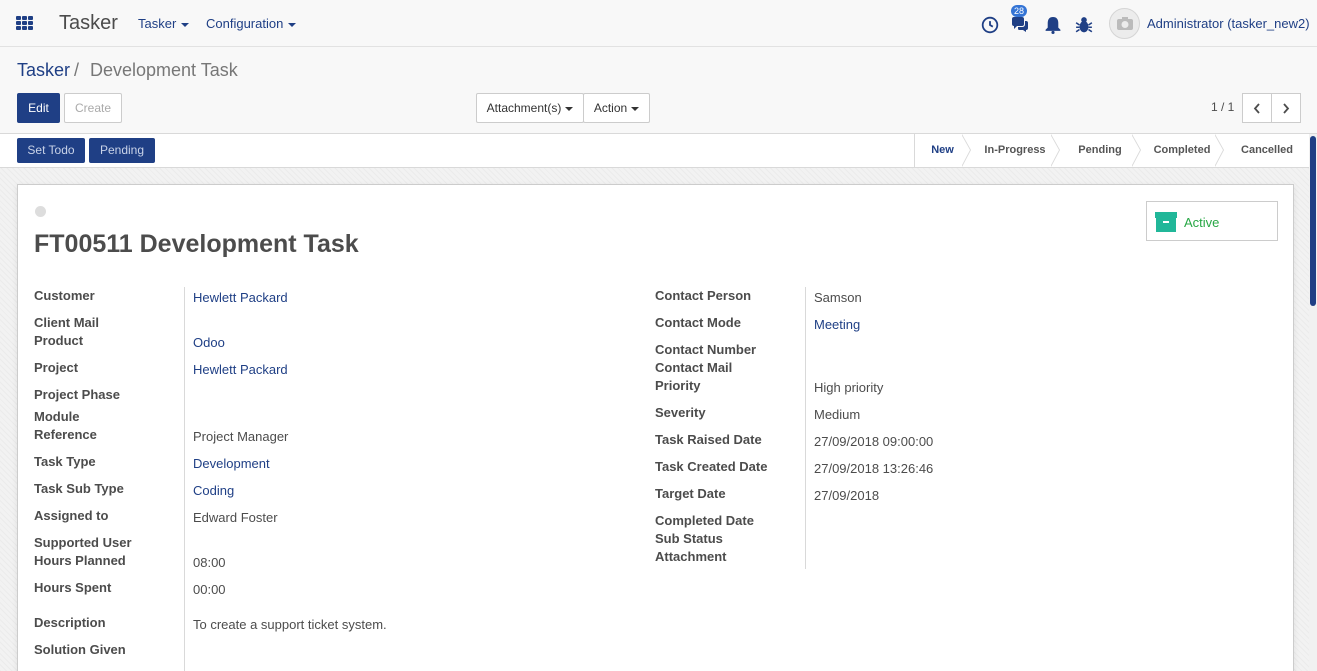 The height and width of the screenshot is (671, 1317). I want to click on pager-previous-button, so click(1257, 108).